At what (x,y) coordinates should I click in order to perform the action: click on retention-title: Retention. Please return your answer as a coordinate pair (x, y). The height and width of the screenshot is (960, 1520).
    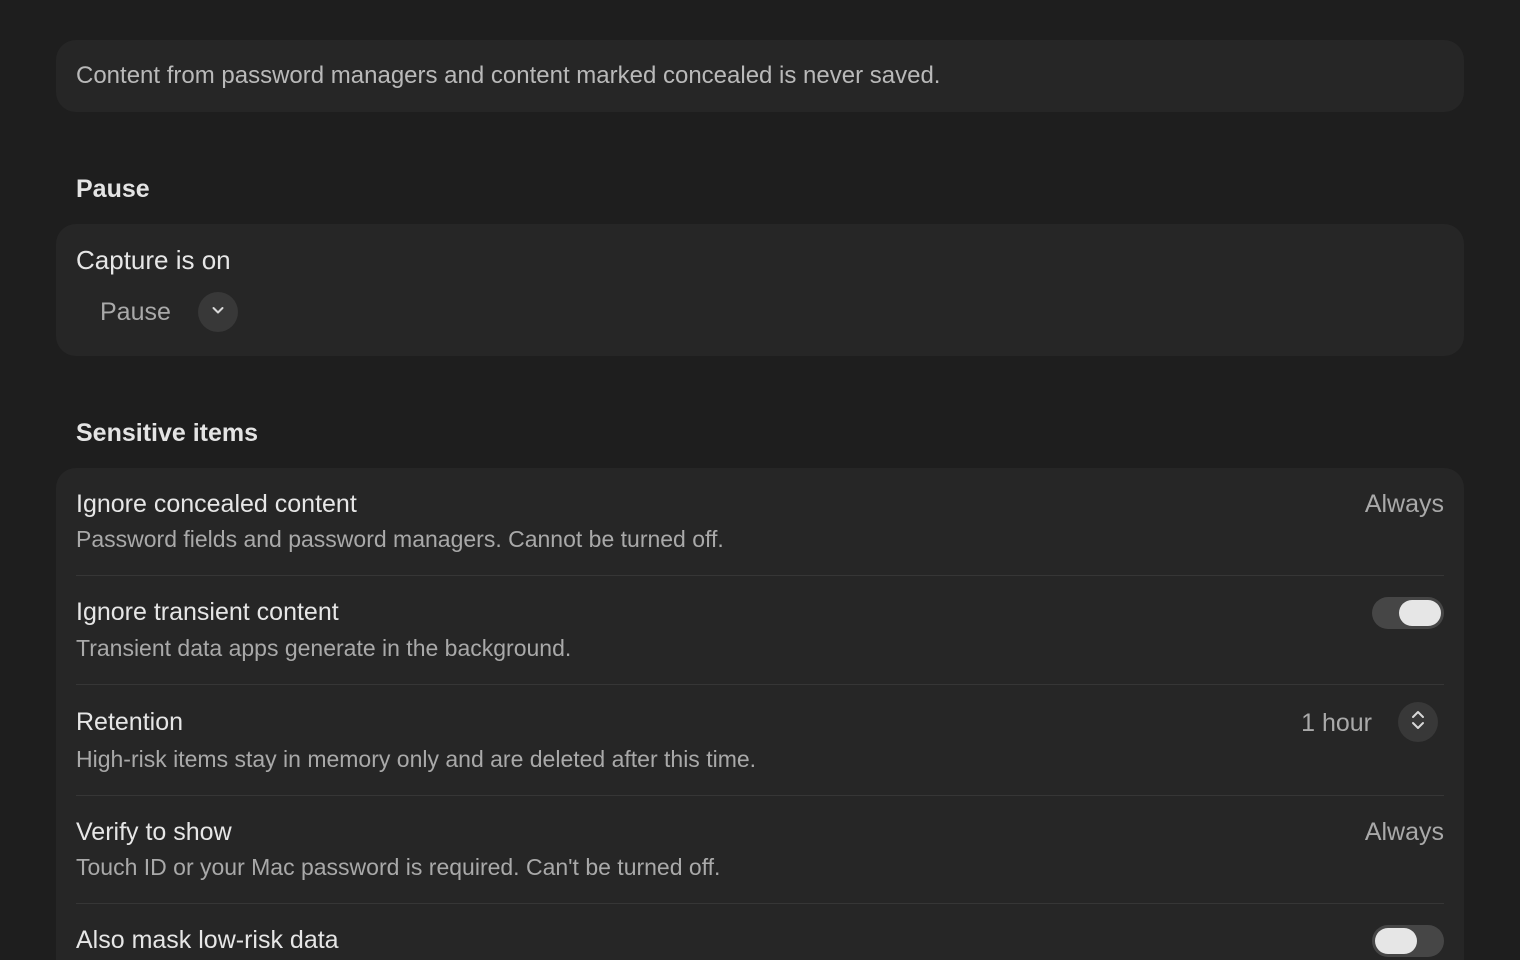
    Looking at the image, I should click on (130, 722).